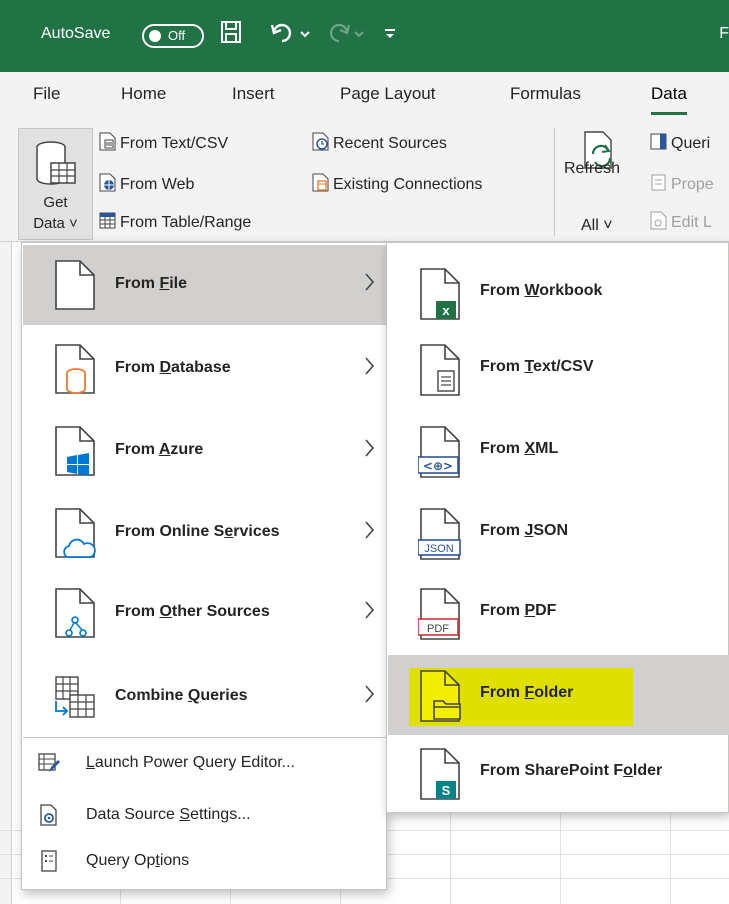 The height and width of the screenshot is (904, 729). Describe the element at coordinates (524, 530) in the screenshot. I see `menu-item-label: From JSON` at that location.